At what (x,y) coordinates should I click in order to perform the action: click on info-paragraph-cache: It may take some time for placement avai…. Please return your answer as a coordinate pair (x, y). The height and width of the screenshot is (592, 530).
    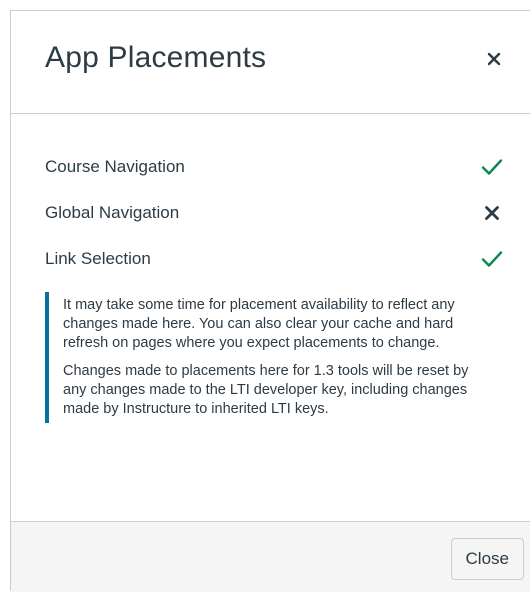
    Looking at the image, I should click on (259, 324).